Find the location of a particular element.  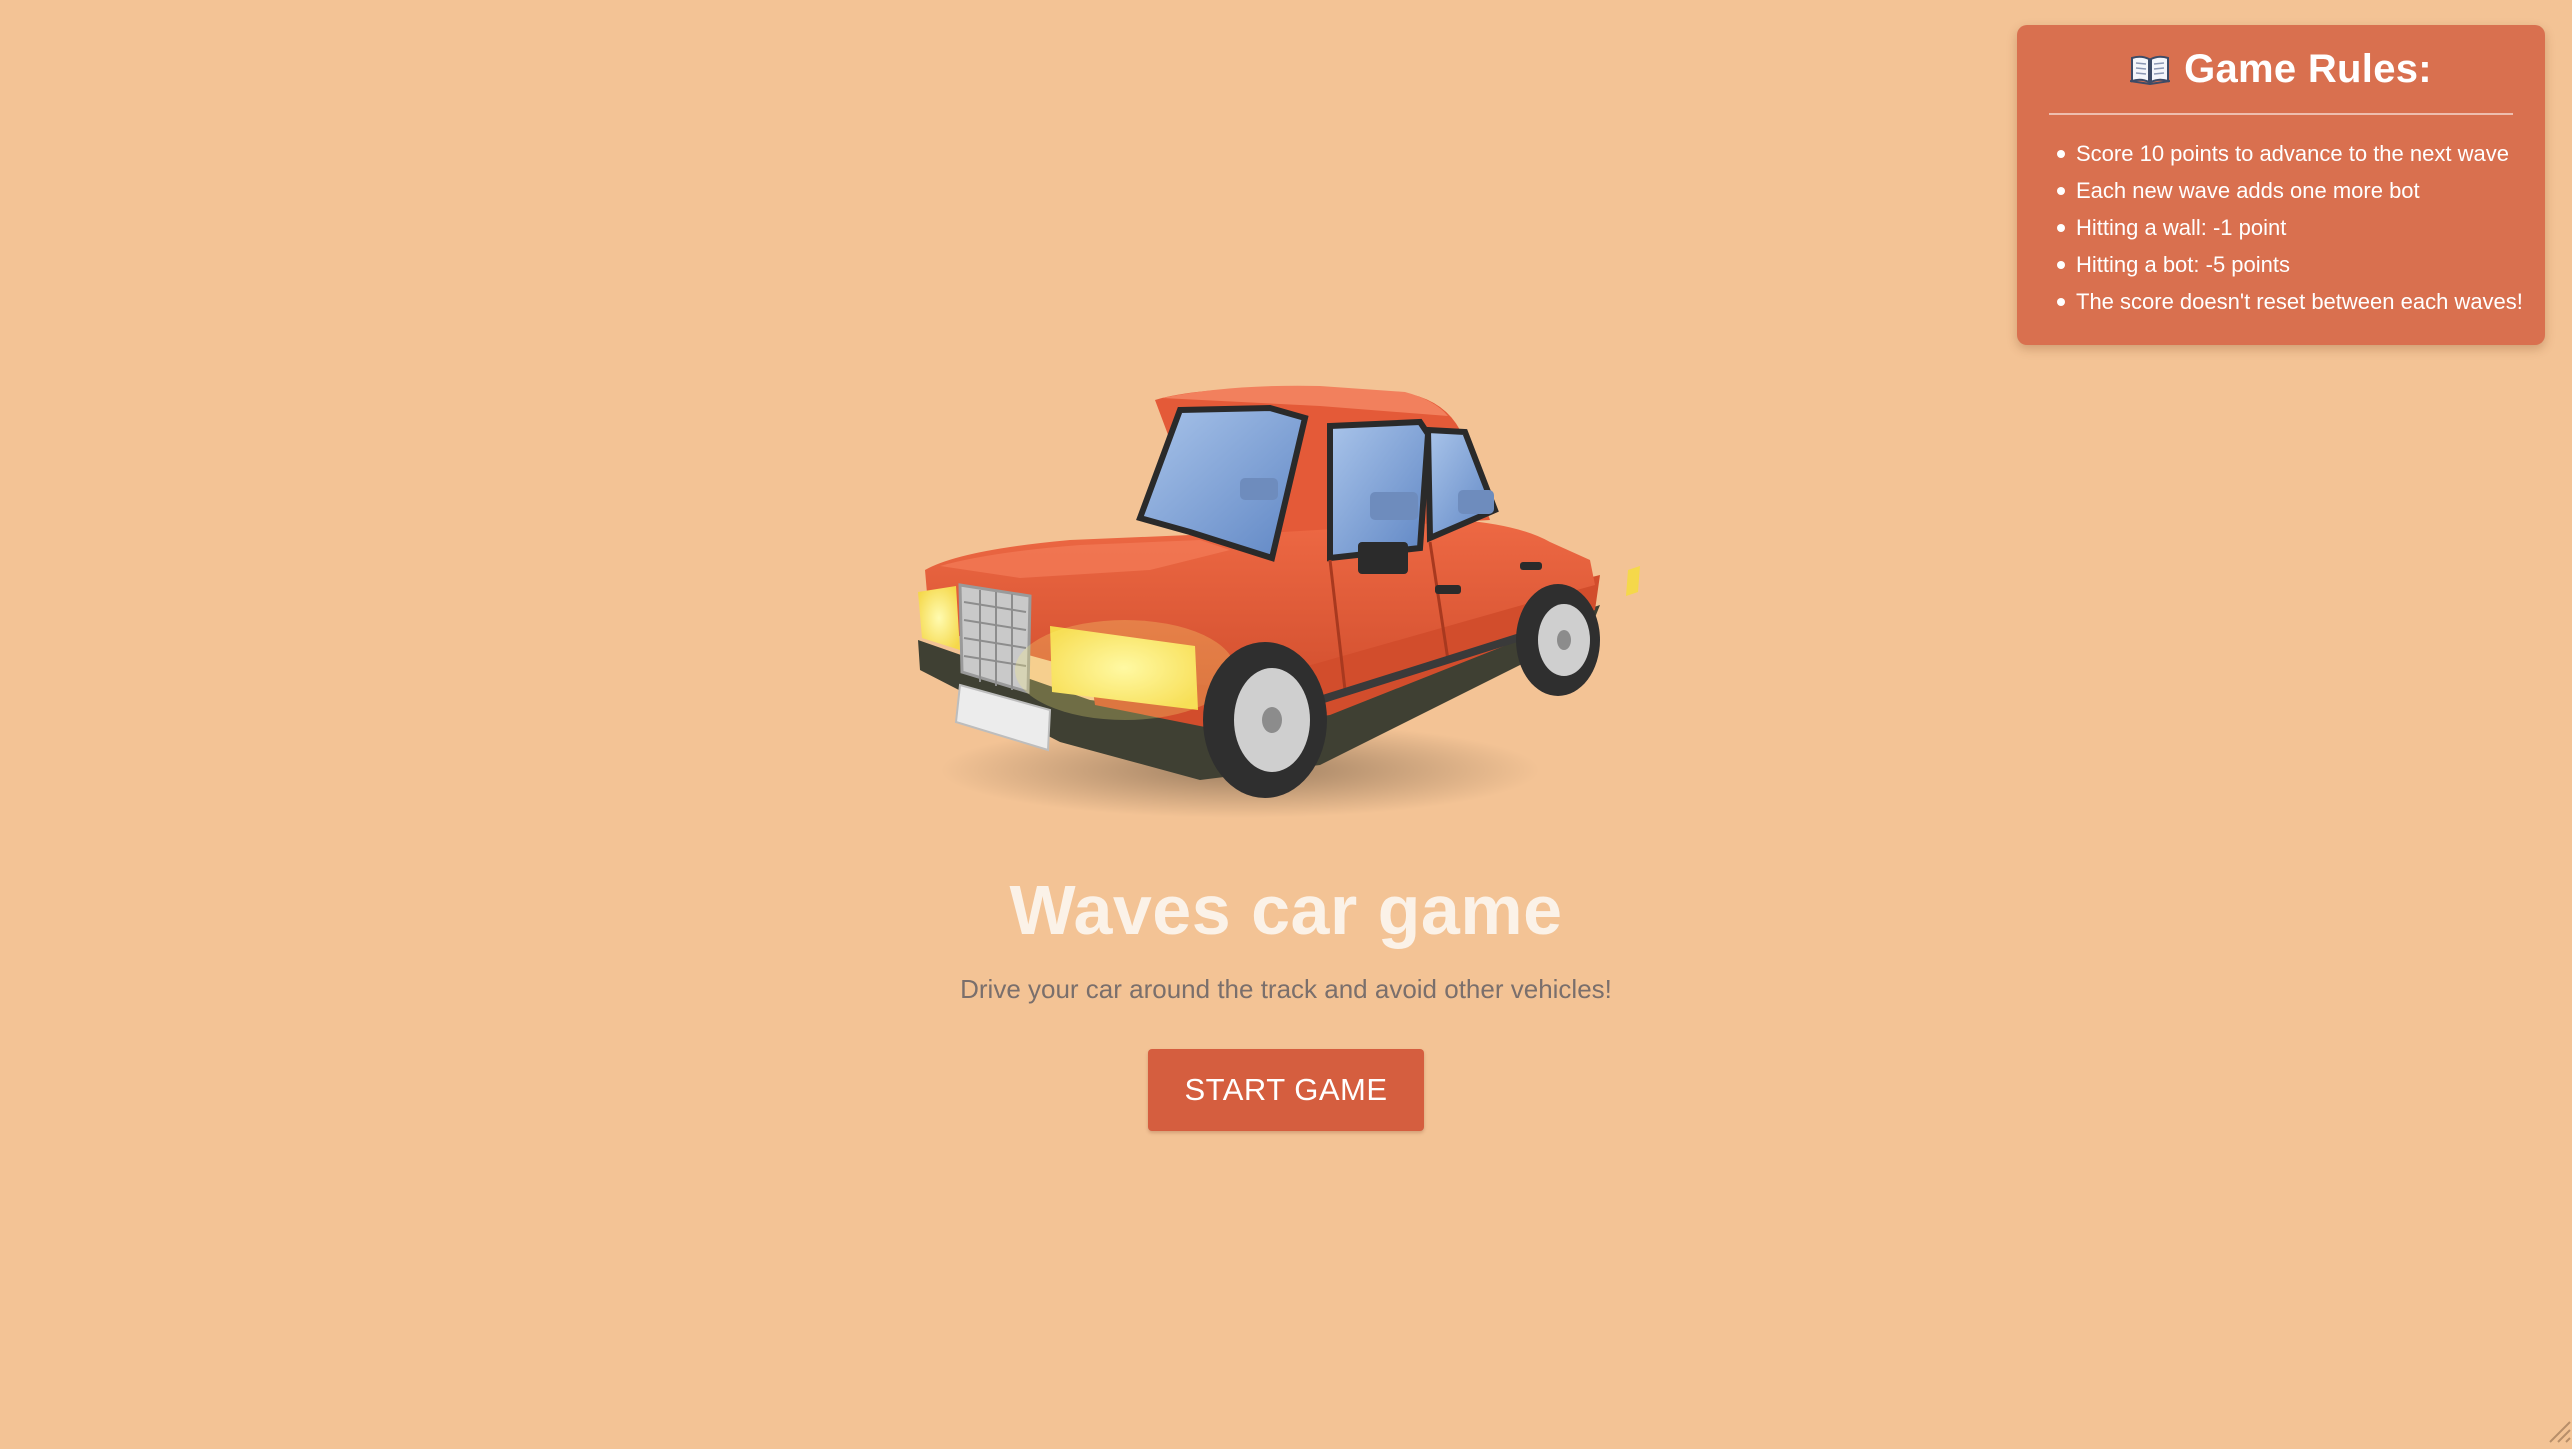

game-title: Waves car game is located at coordinates (1286, 910).